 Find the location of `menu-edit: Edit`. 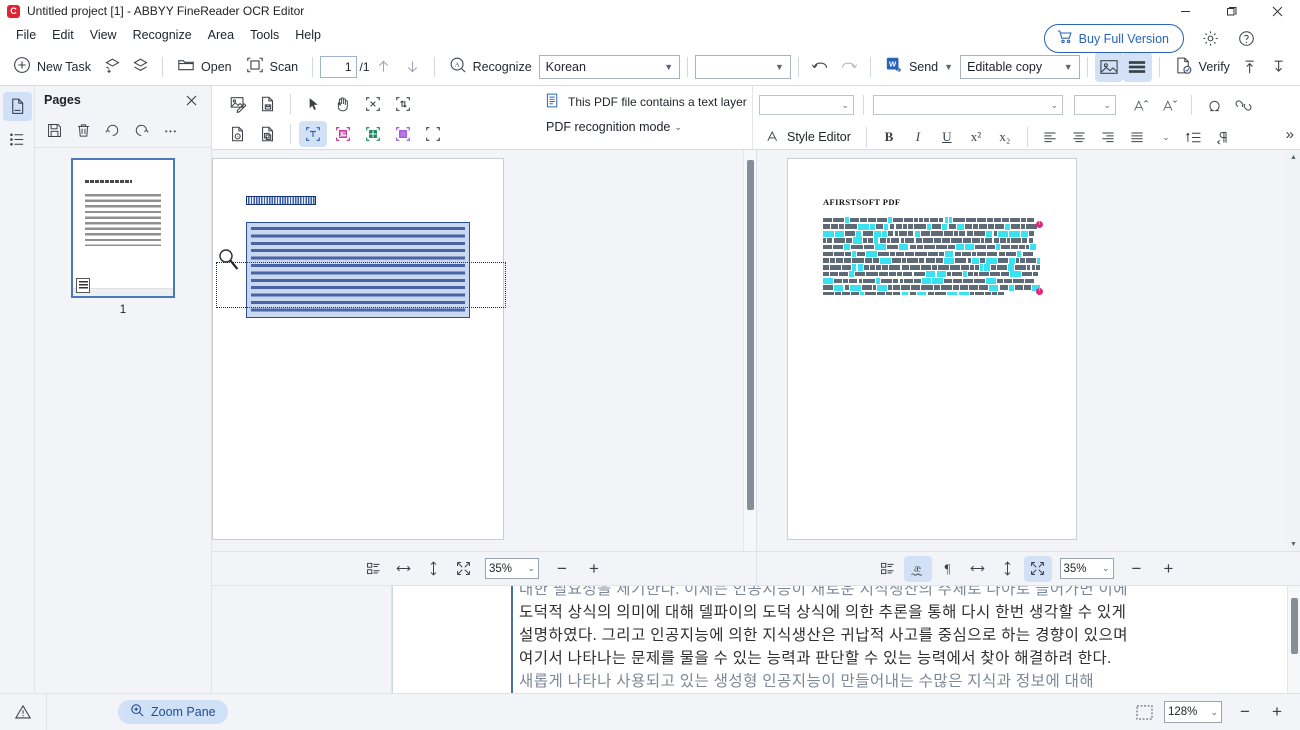

menu-edit: Edit is located at coordinates (63, 35).